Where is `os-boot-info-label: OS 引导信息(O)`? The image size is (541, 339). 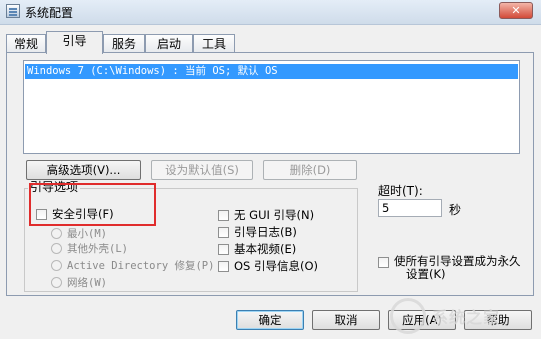
os-boot-info-label: OS 引导信息(O) is located at coordinates (276, 266).